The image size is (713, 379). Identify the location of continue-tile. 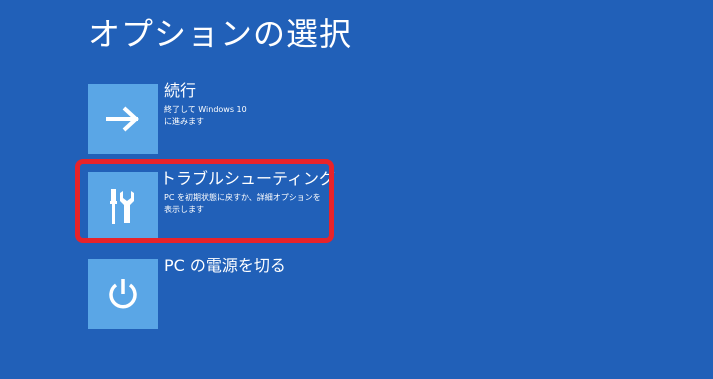
(123, 119).